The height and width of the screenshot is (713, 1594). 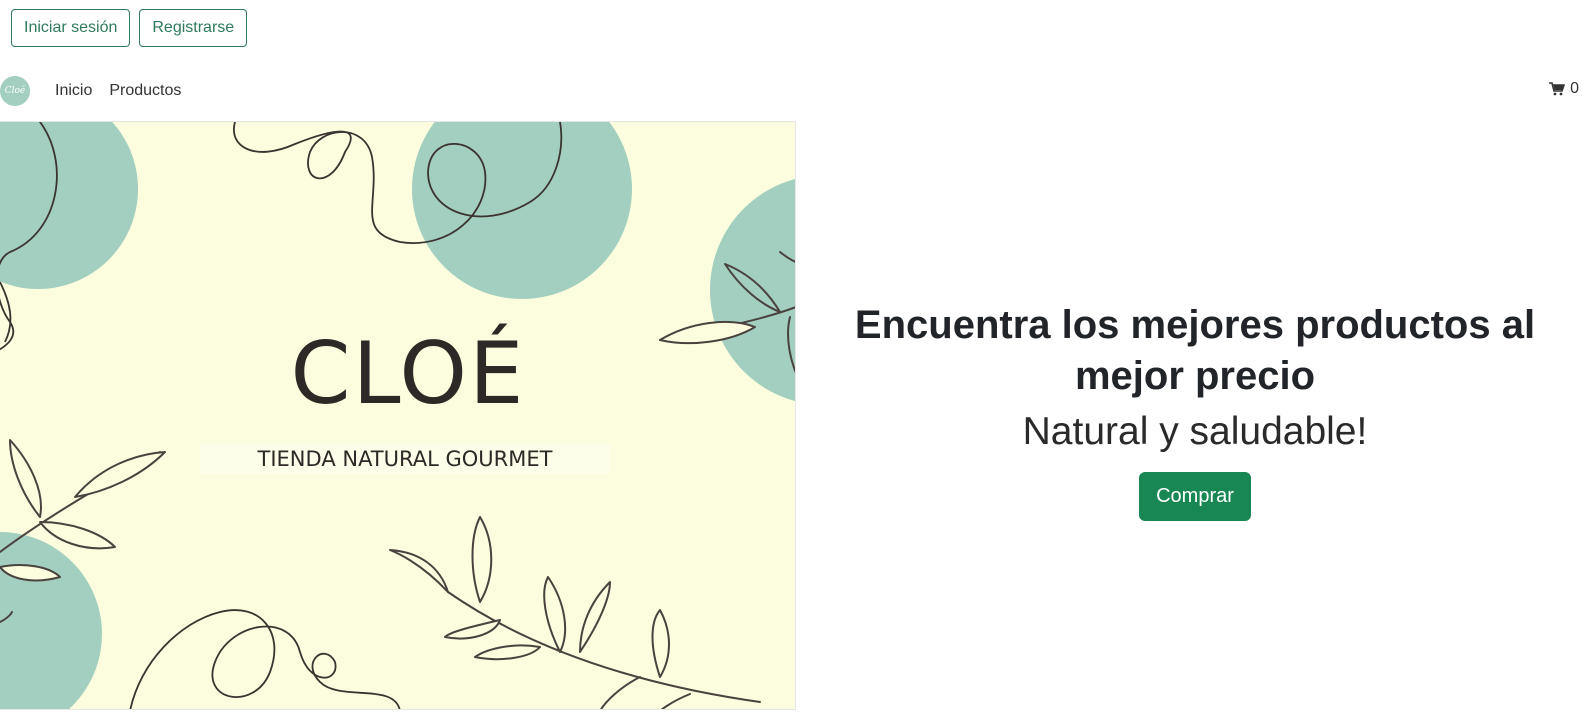 I want to click on nav-link-inicio: Inicio, so click(x=73, y=91).